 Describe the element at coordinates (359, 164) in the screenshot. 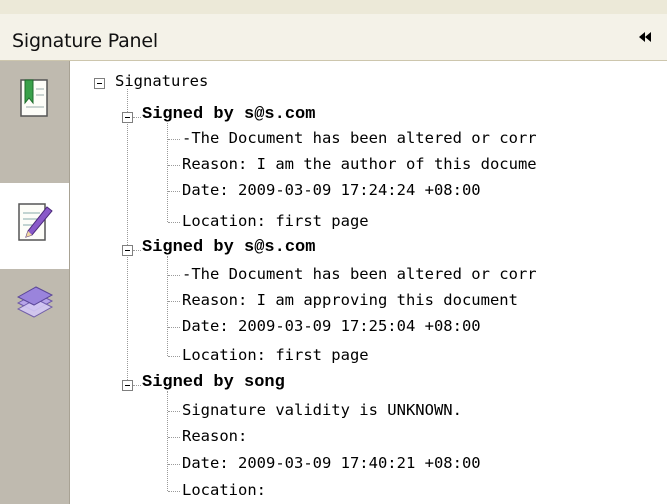

I see `signature-1-reason: Reason: I am the author of this docume` at that location.